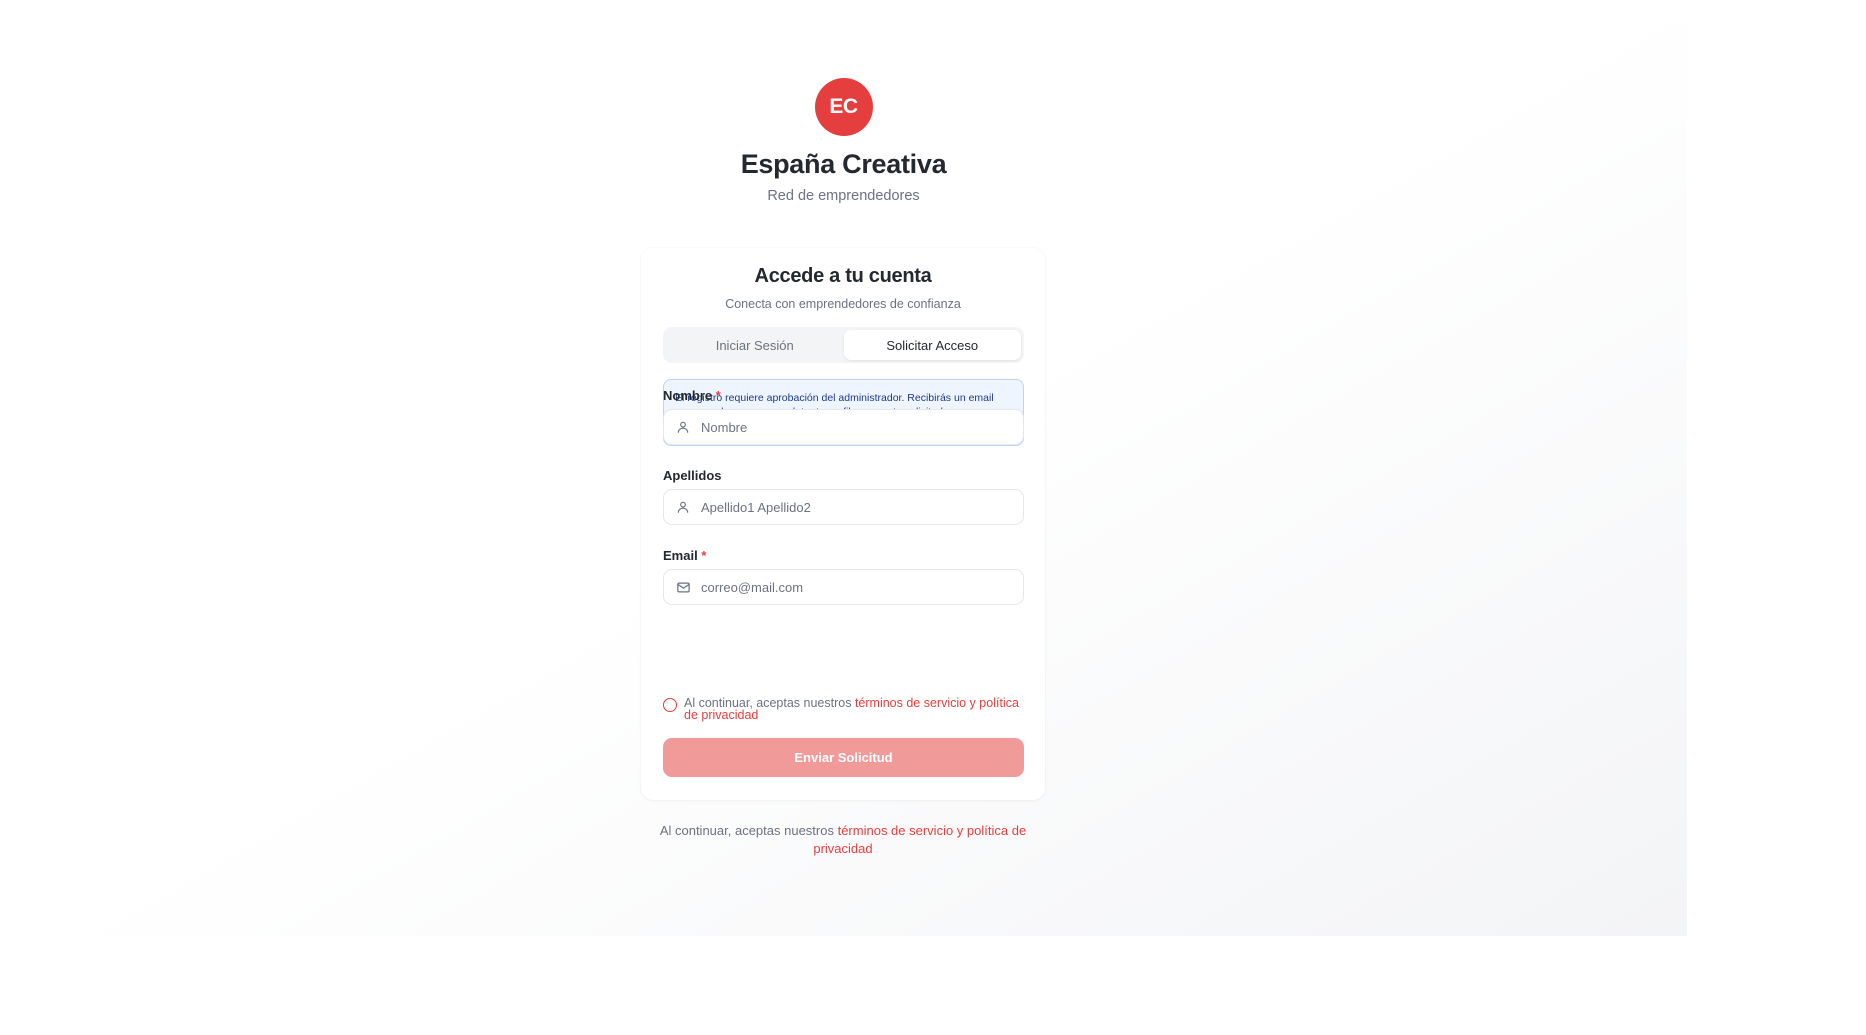 This screenshot has width=1866, height=1035. I want to click on brand-logo: EC, so click(843, 107).